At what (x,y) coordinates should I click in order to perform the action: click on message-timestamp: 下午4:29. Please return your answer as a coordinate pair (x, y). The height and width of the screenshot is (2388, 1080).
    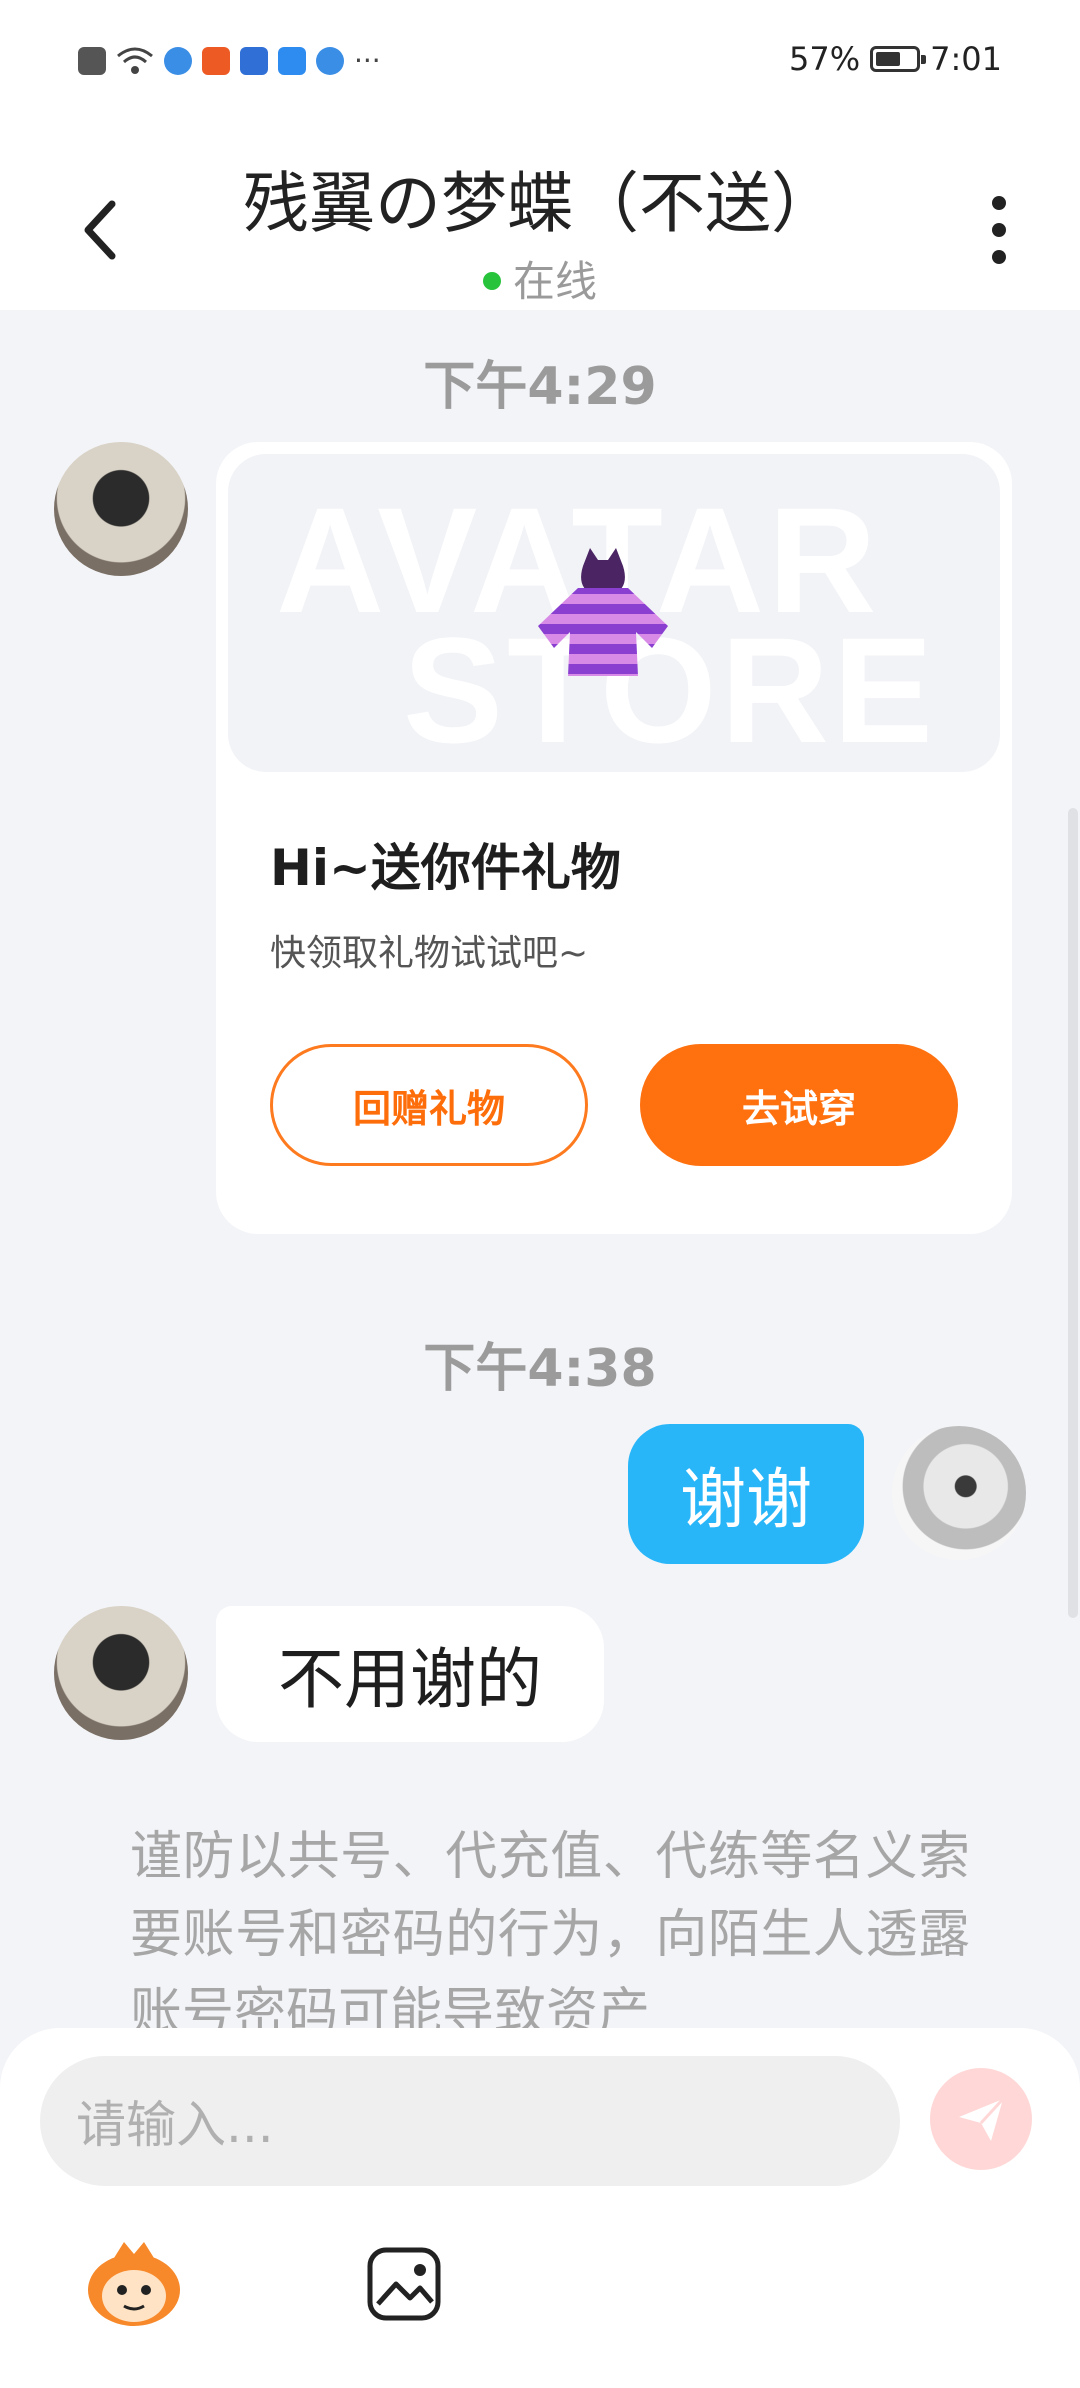
    Looking at the image, I should click on (540, 387).